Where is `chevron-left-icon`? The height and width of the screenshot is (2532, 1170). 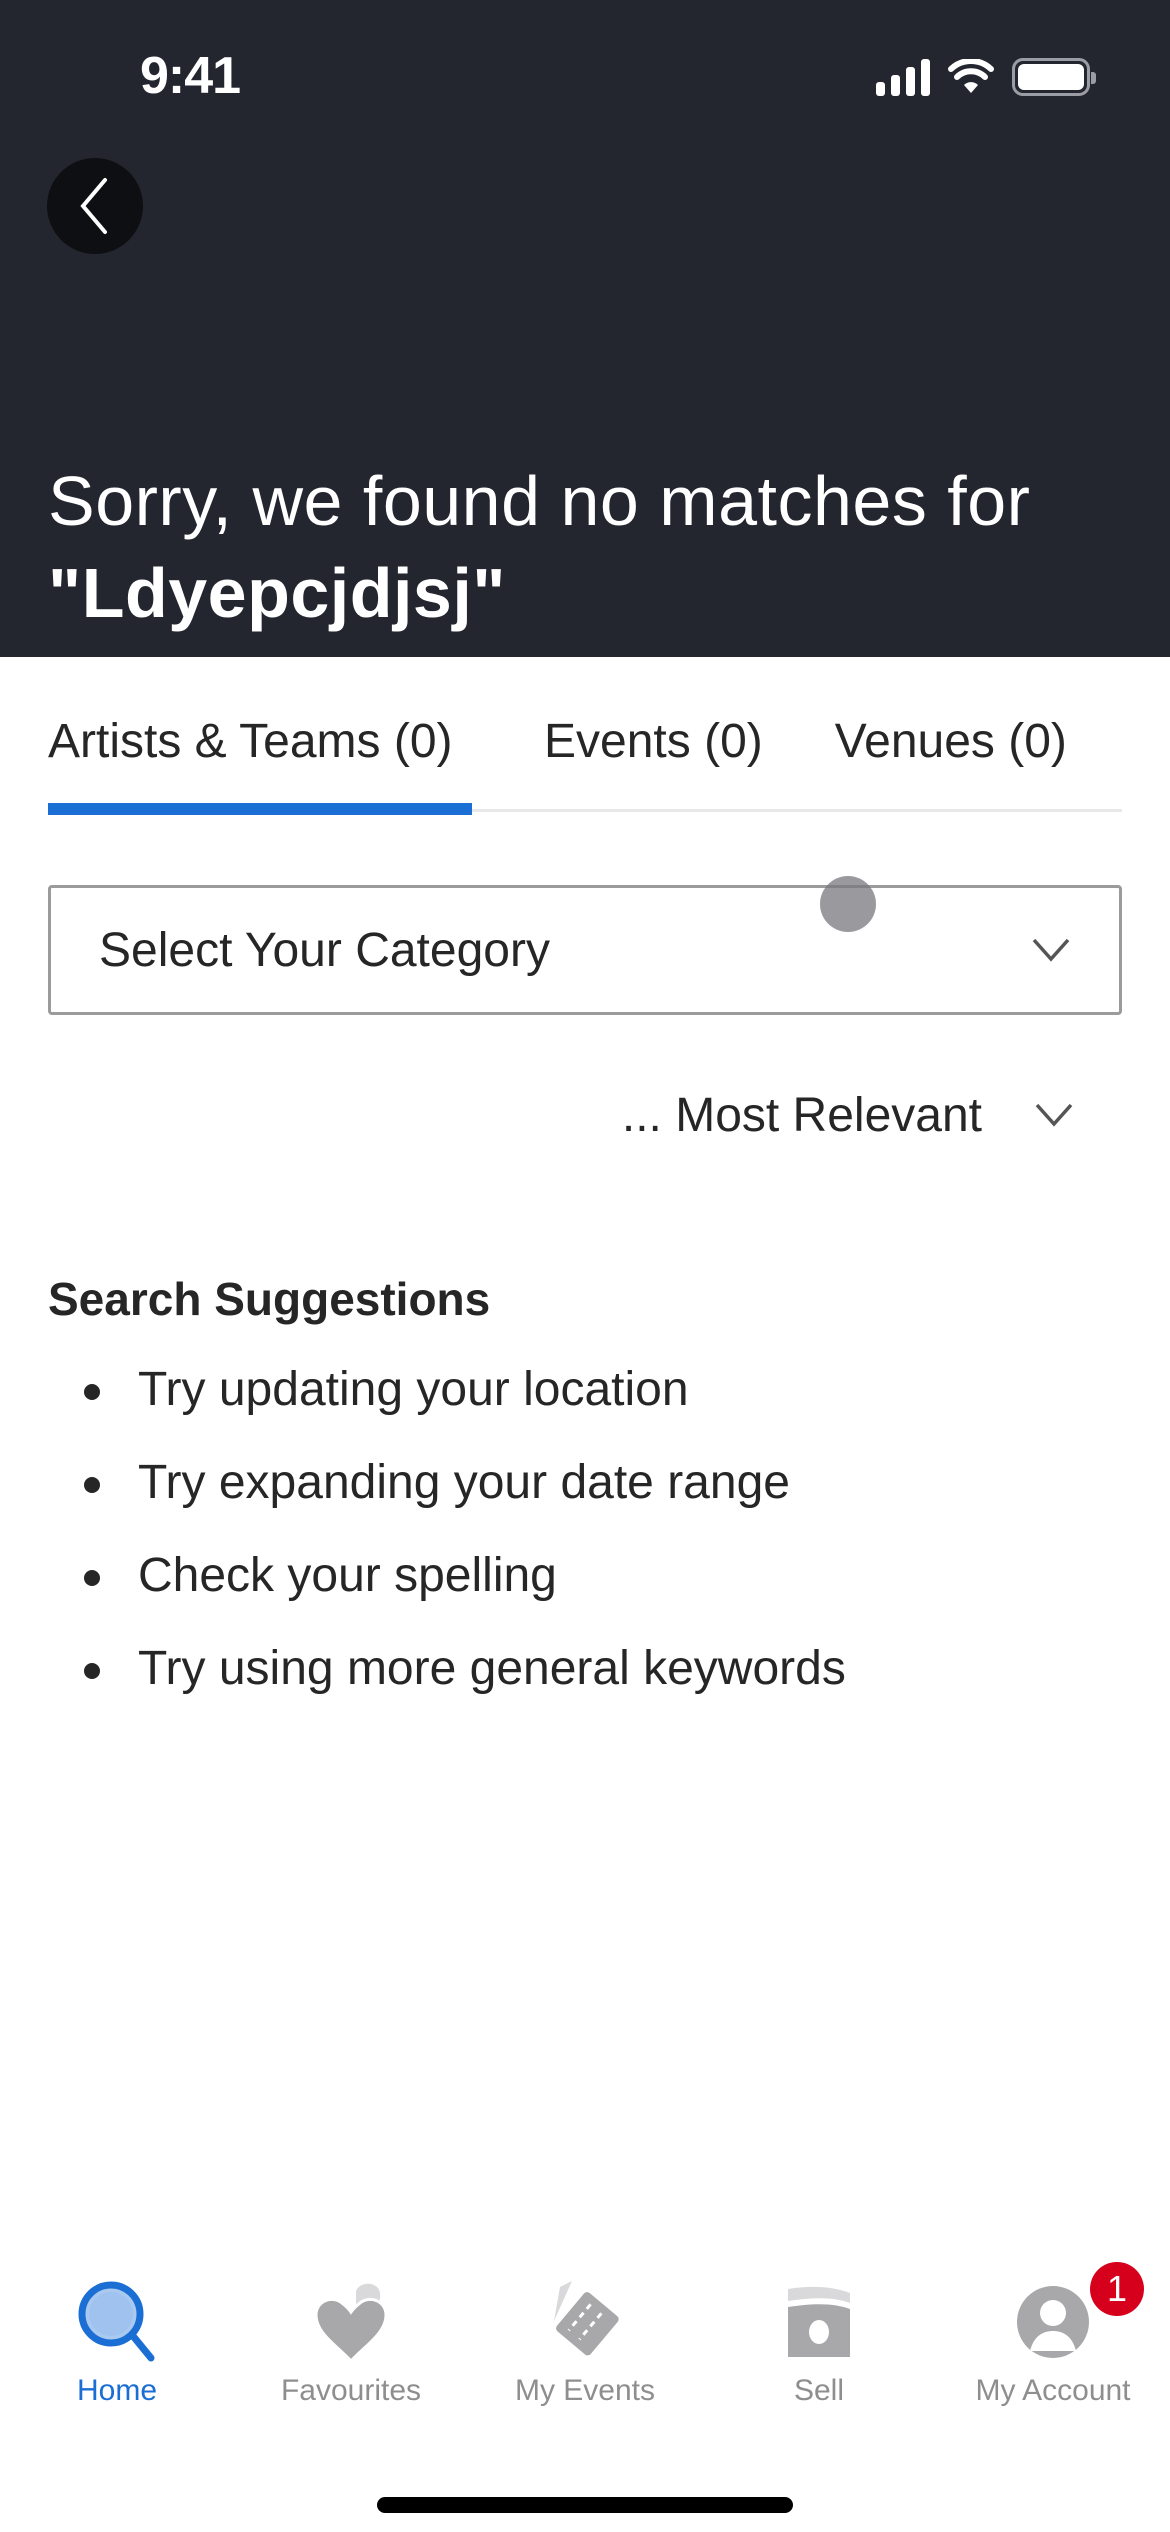
chevron-left-icon is located at coordinates (93, 206).